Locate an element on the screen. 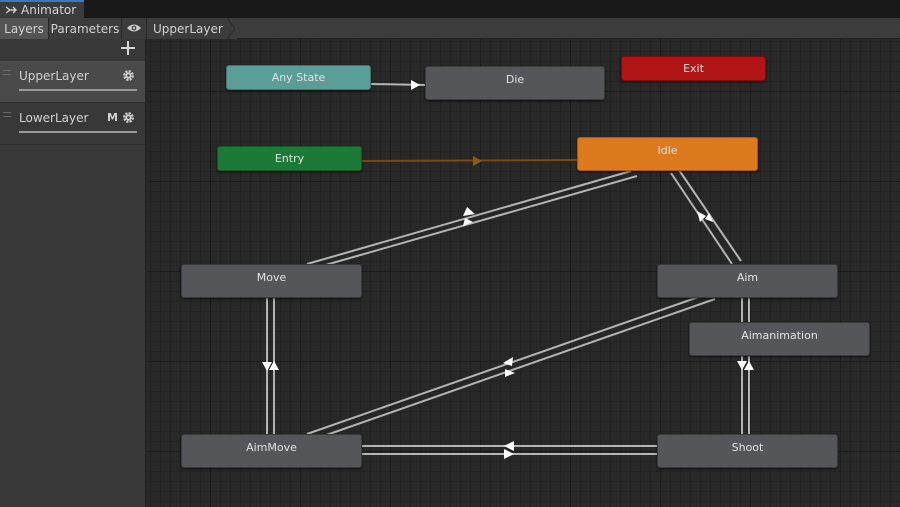 This screenshot has width=900, height=507. animator-window-tab: Animator is located at coordinates (42, 9).